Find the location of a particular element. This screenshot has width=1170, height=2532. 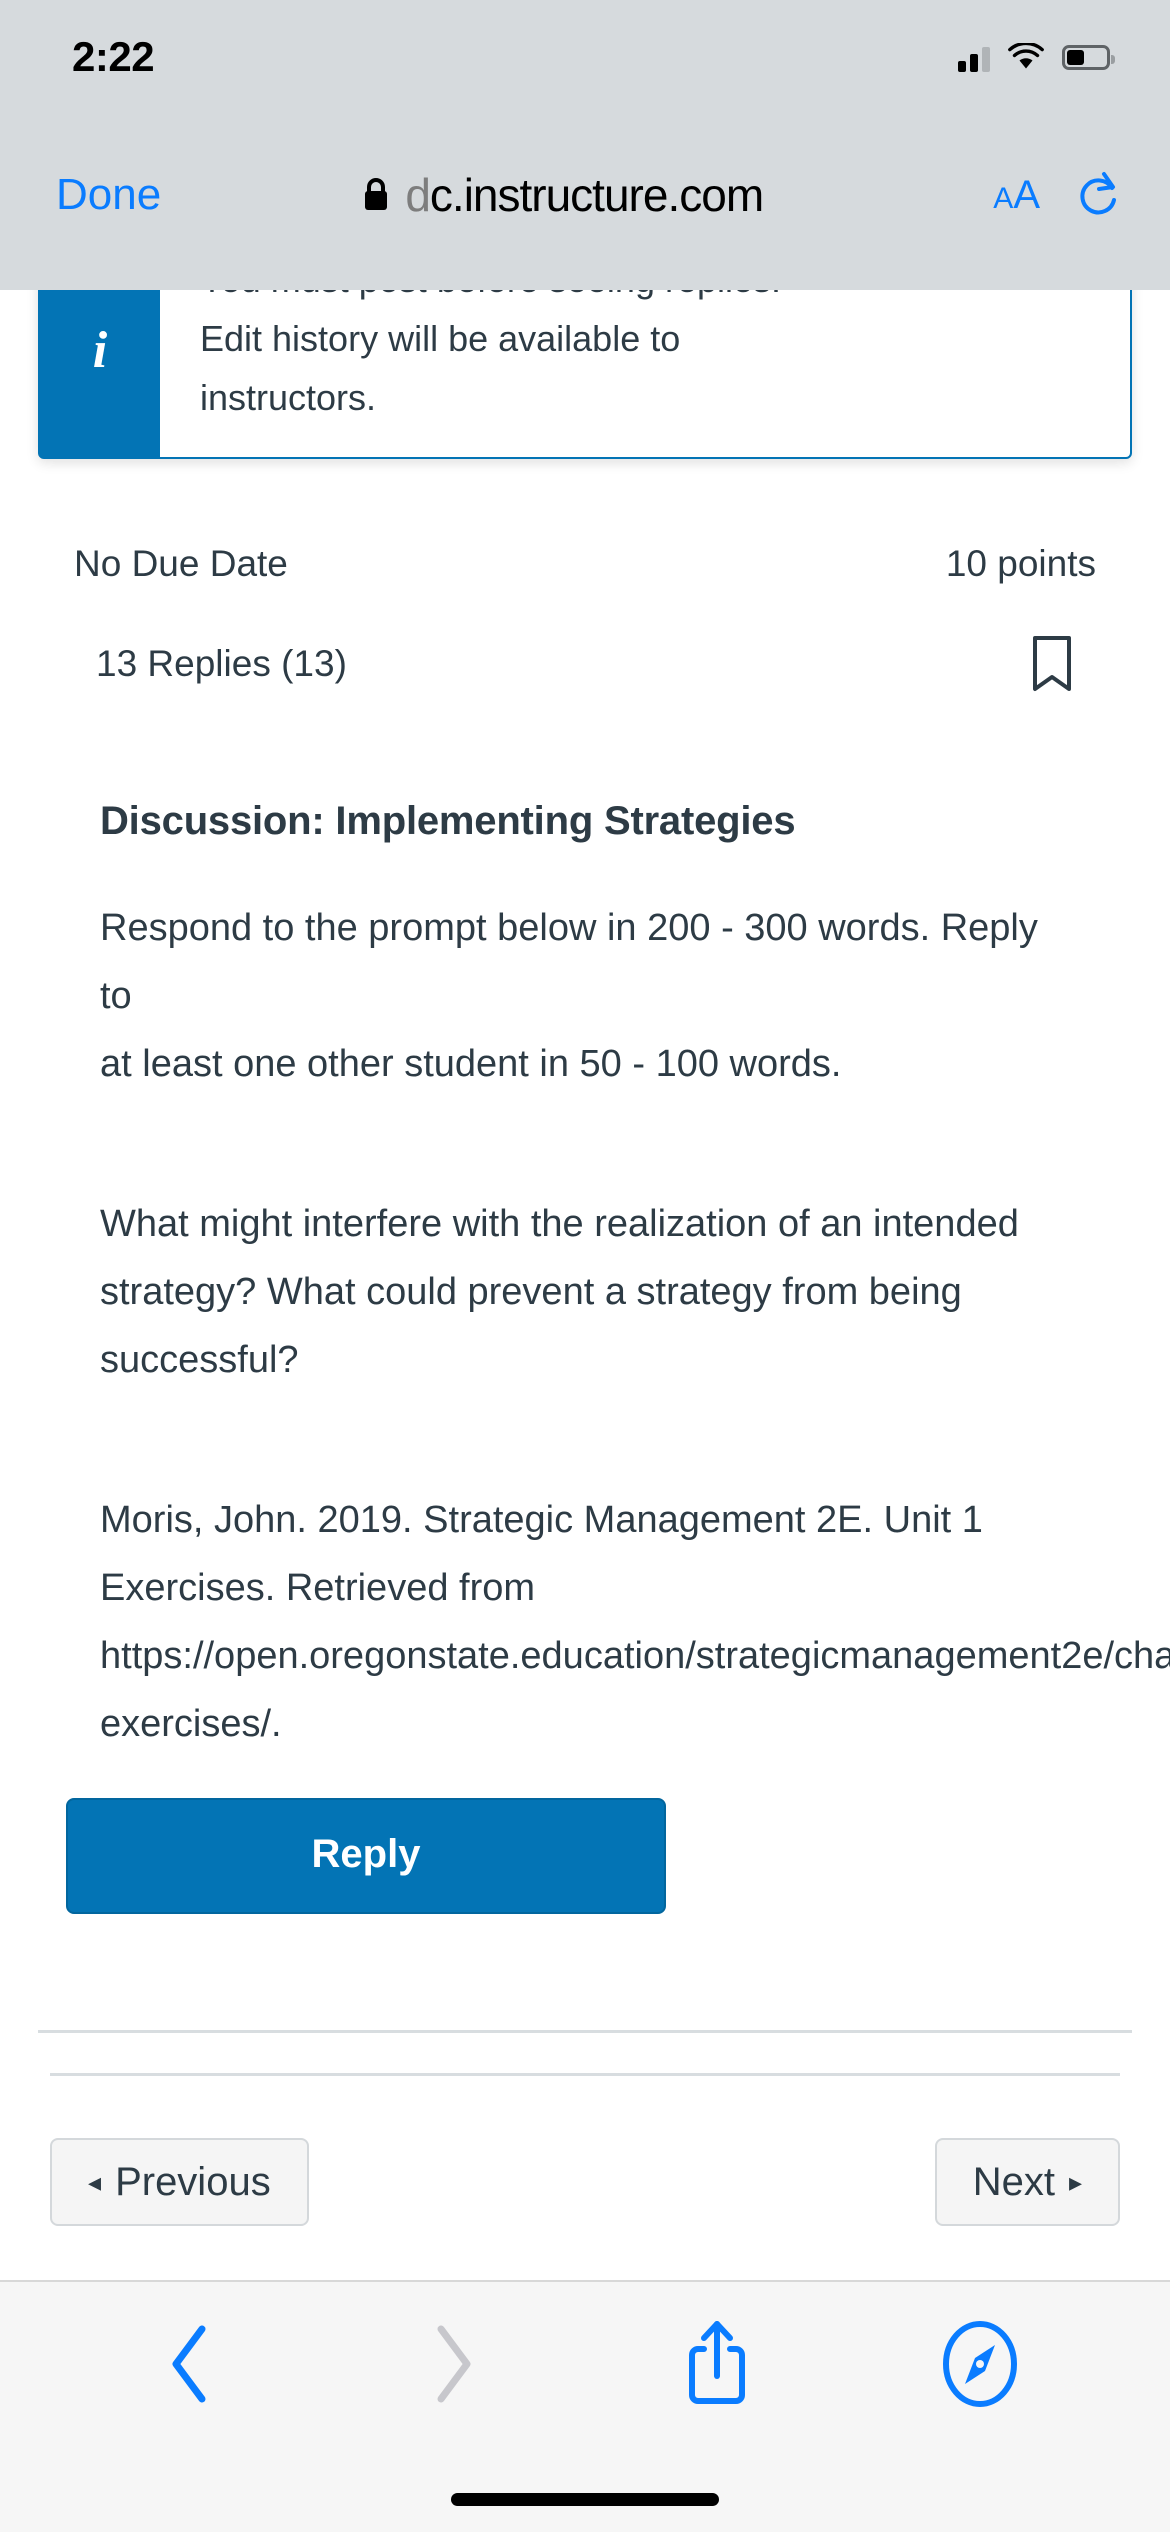

home-indicator is located at coordinates (585, 2499).